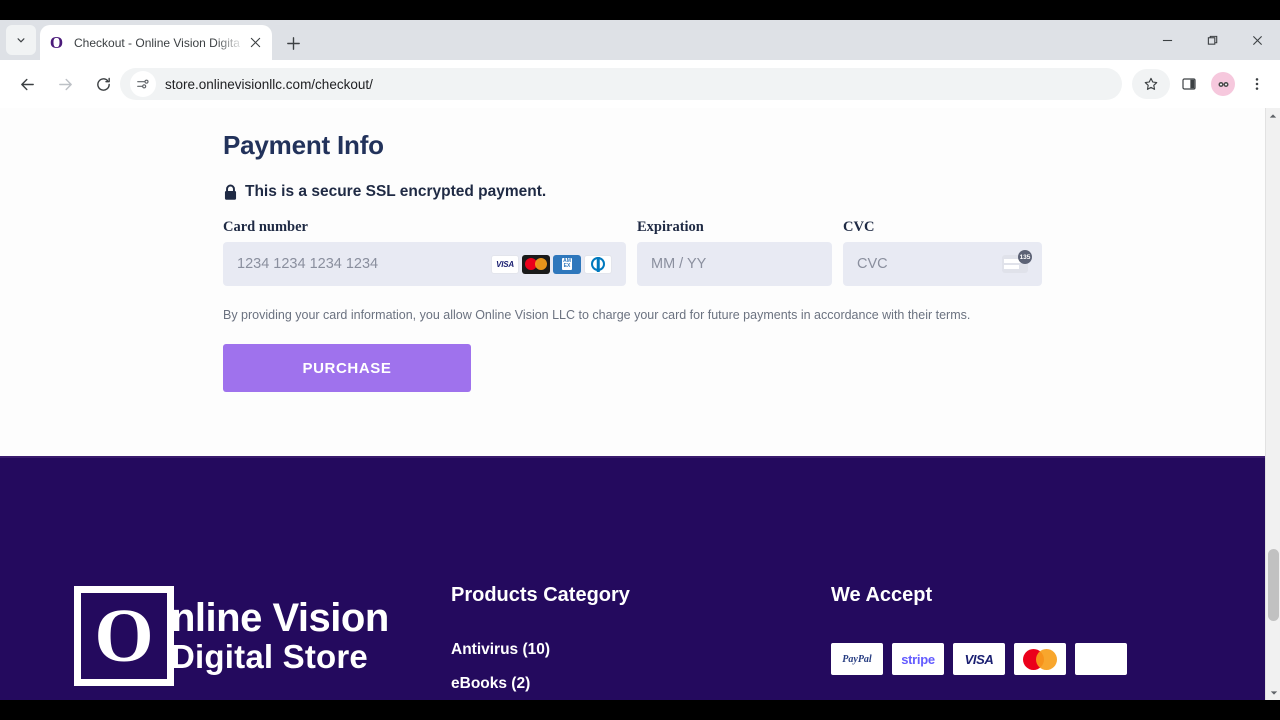 This screenshot has width=1280, height=720. What do you see at coordinates (265, 227) in the screenshot?
I see `card-number-label: Card number` at bounding box center [265, 227].